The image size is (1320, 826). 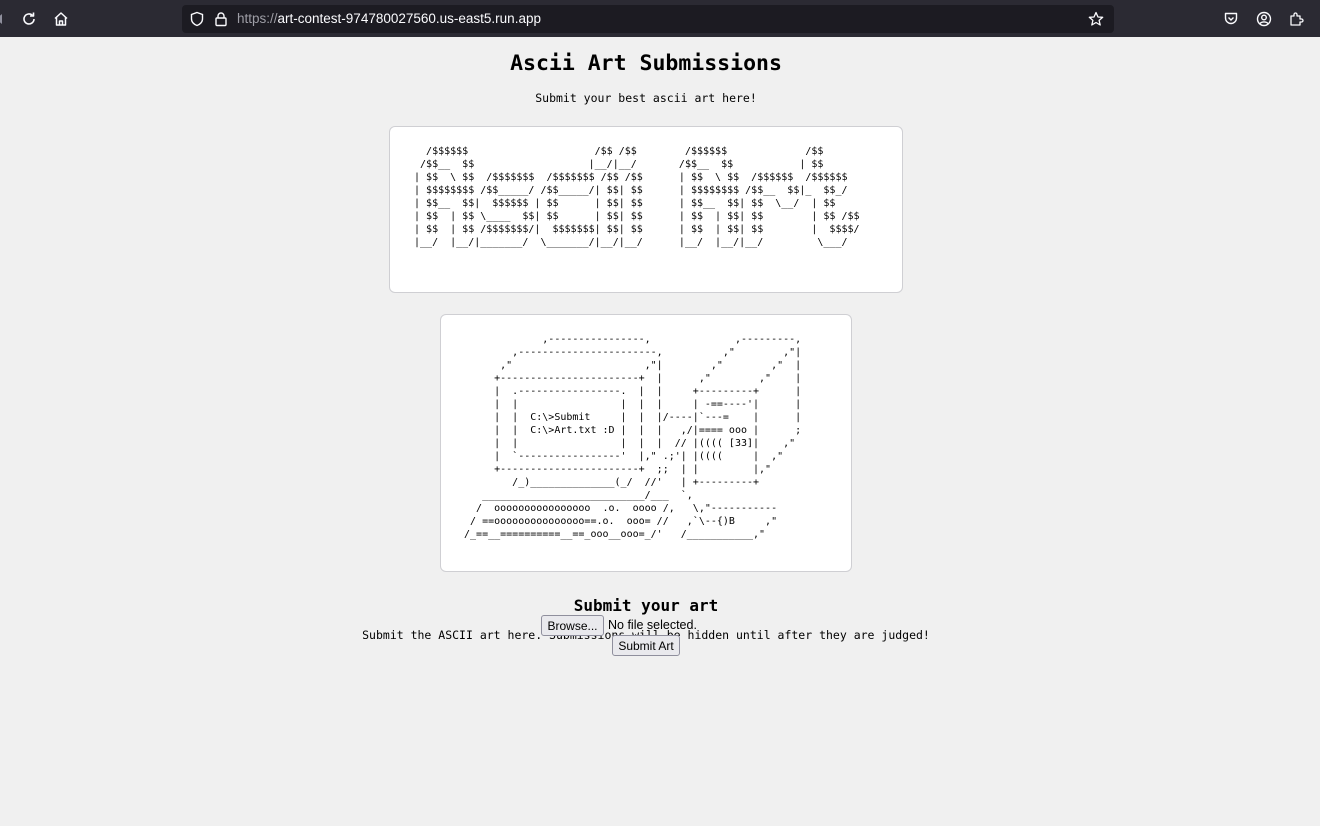 I want to click on page-subtitle: Submit your best ascii art here!, so click(x=646, y=98).